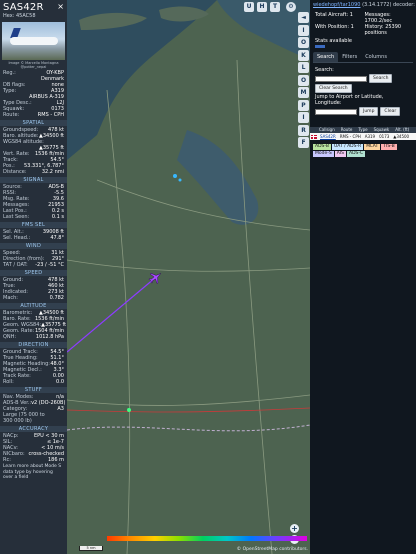  Describe the element at coordinates (33, 180) in the screenshot. I see `section-signal: SIGNAL` at that location.